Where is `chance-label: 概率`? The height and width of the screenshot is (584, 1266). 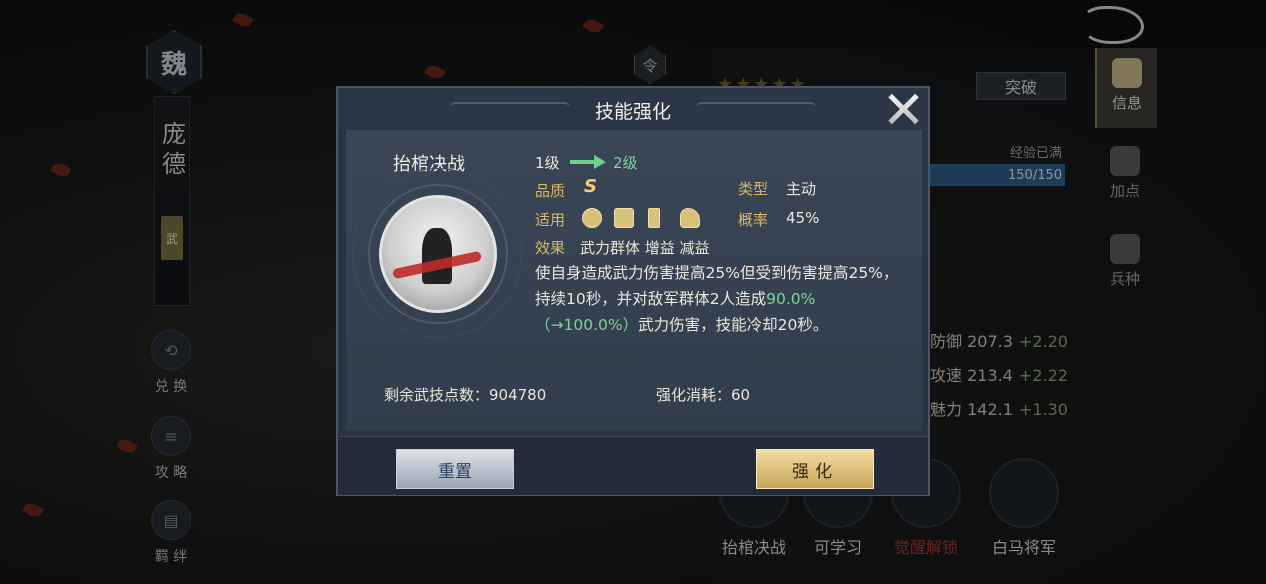
chance-label: 概率 is located at coordinates (753, 220).